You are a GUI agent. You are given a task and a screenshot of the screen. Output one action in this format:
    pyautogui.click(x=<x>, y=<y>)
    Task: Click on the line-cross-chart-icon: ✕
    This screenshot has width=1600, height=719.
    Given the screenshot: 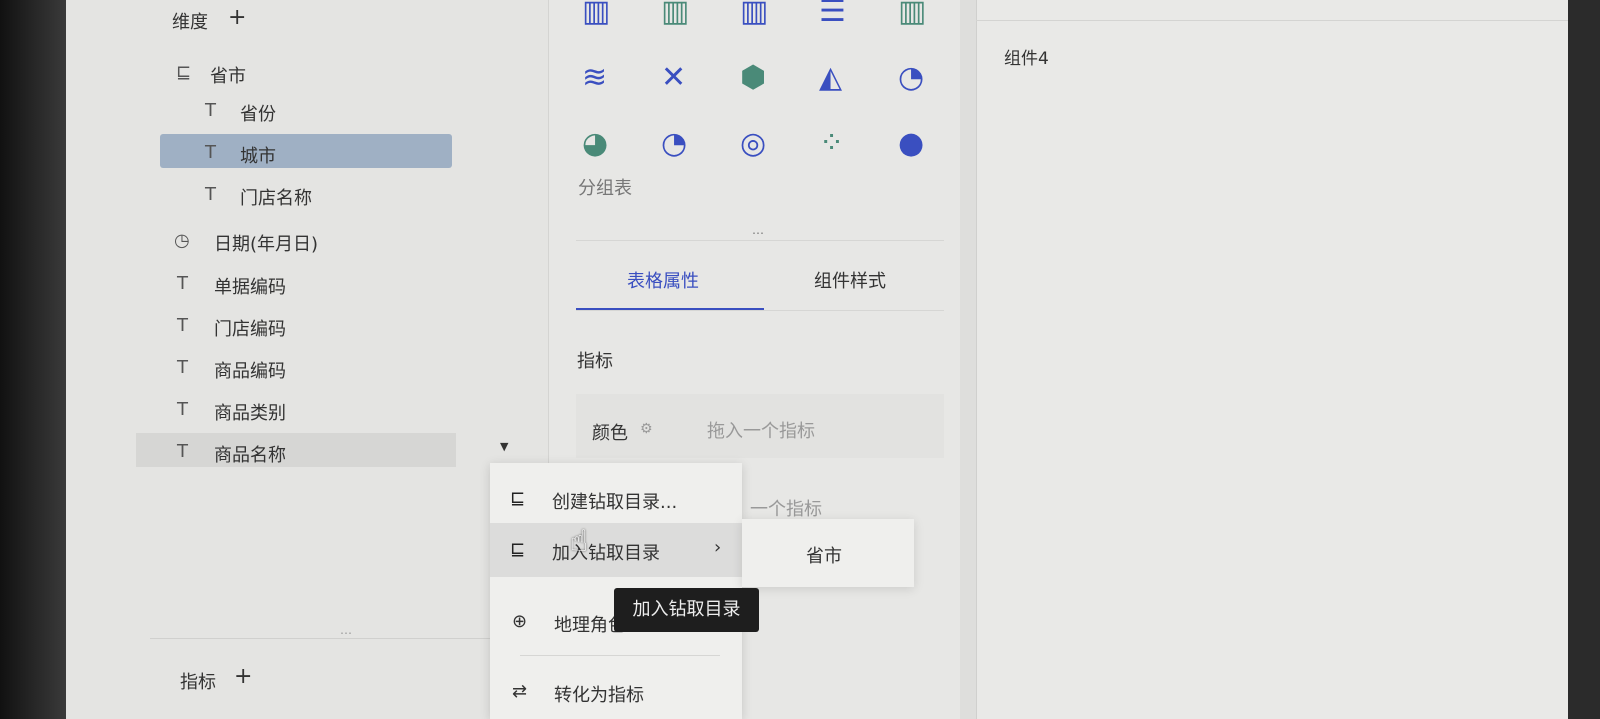 What is the action you would take?
    pyautogui.click(x=673, y=77)
    